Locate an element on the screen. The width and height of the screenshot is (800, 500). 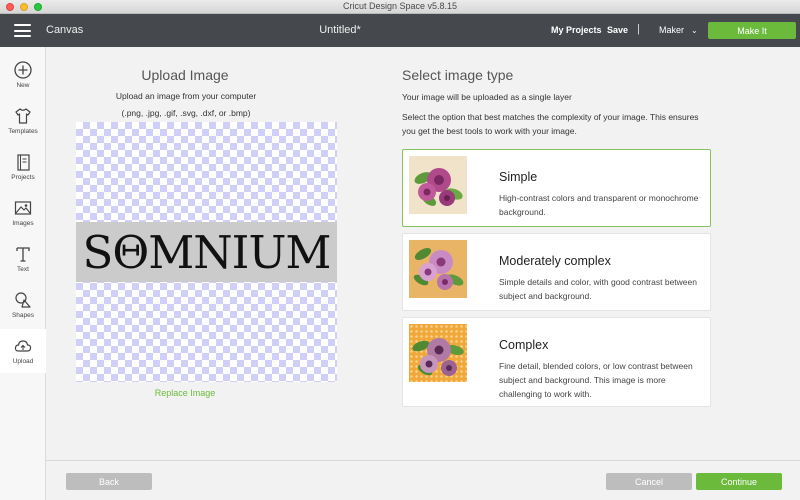
sidebar-item-new: New is located at coordinates (23, 75).